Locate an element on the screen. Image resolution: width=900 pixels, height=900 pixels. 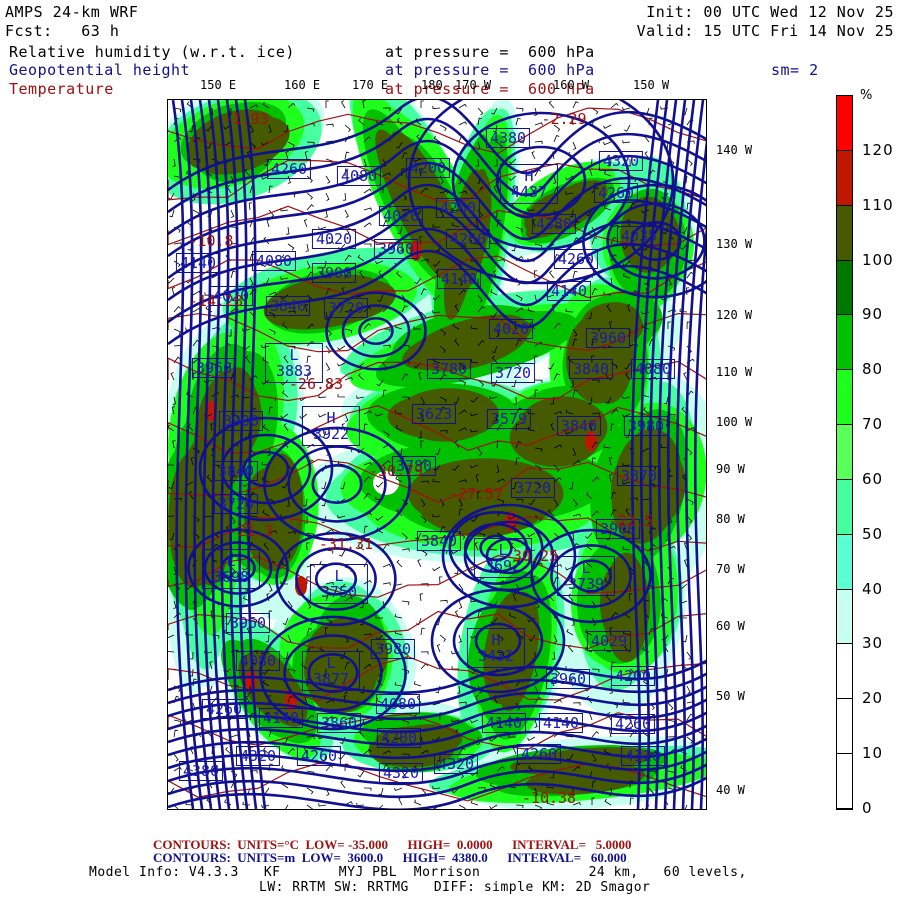
pressure-center-value: 3750 is located at coordinates (339, 592).